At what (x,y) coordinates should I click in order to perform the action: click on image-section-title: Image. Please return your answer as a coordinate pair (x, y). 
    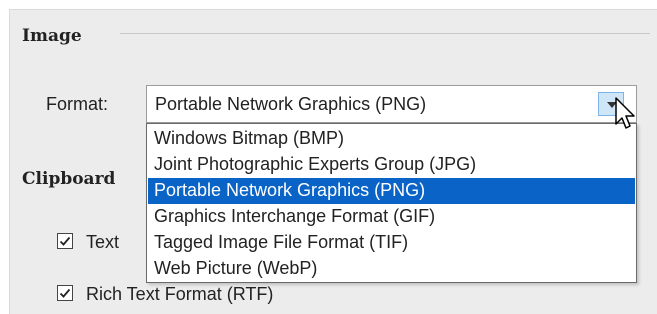
    Looking at the image, I should click on (52, 36).